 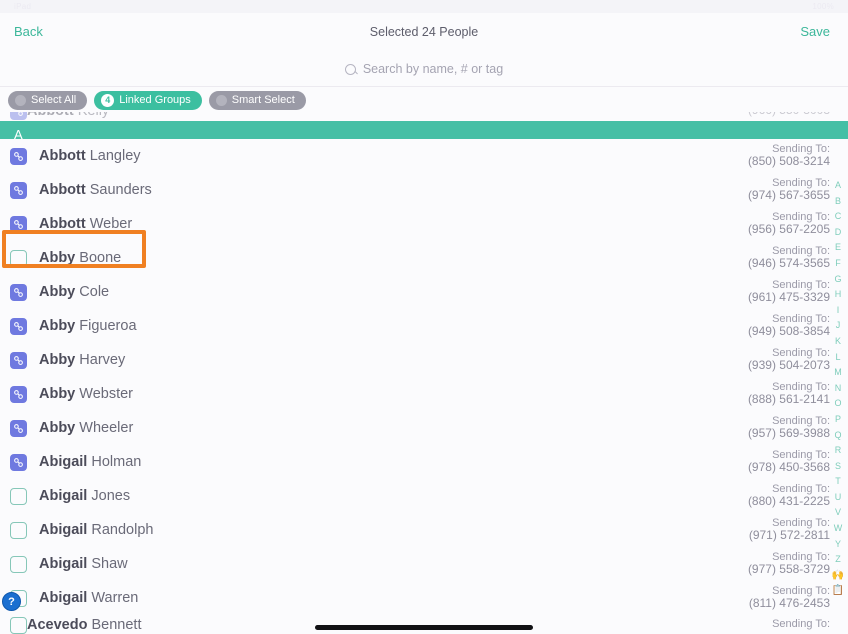 What do you see at coordinates (48, 100) in the screenshot?
I see `filter-pill-select-all: Select All` at bounding box center [48, 100].